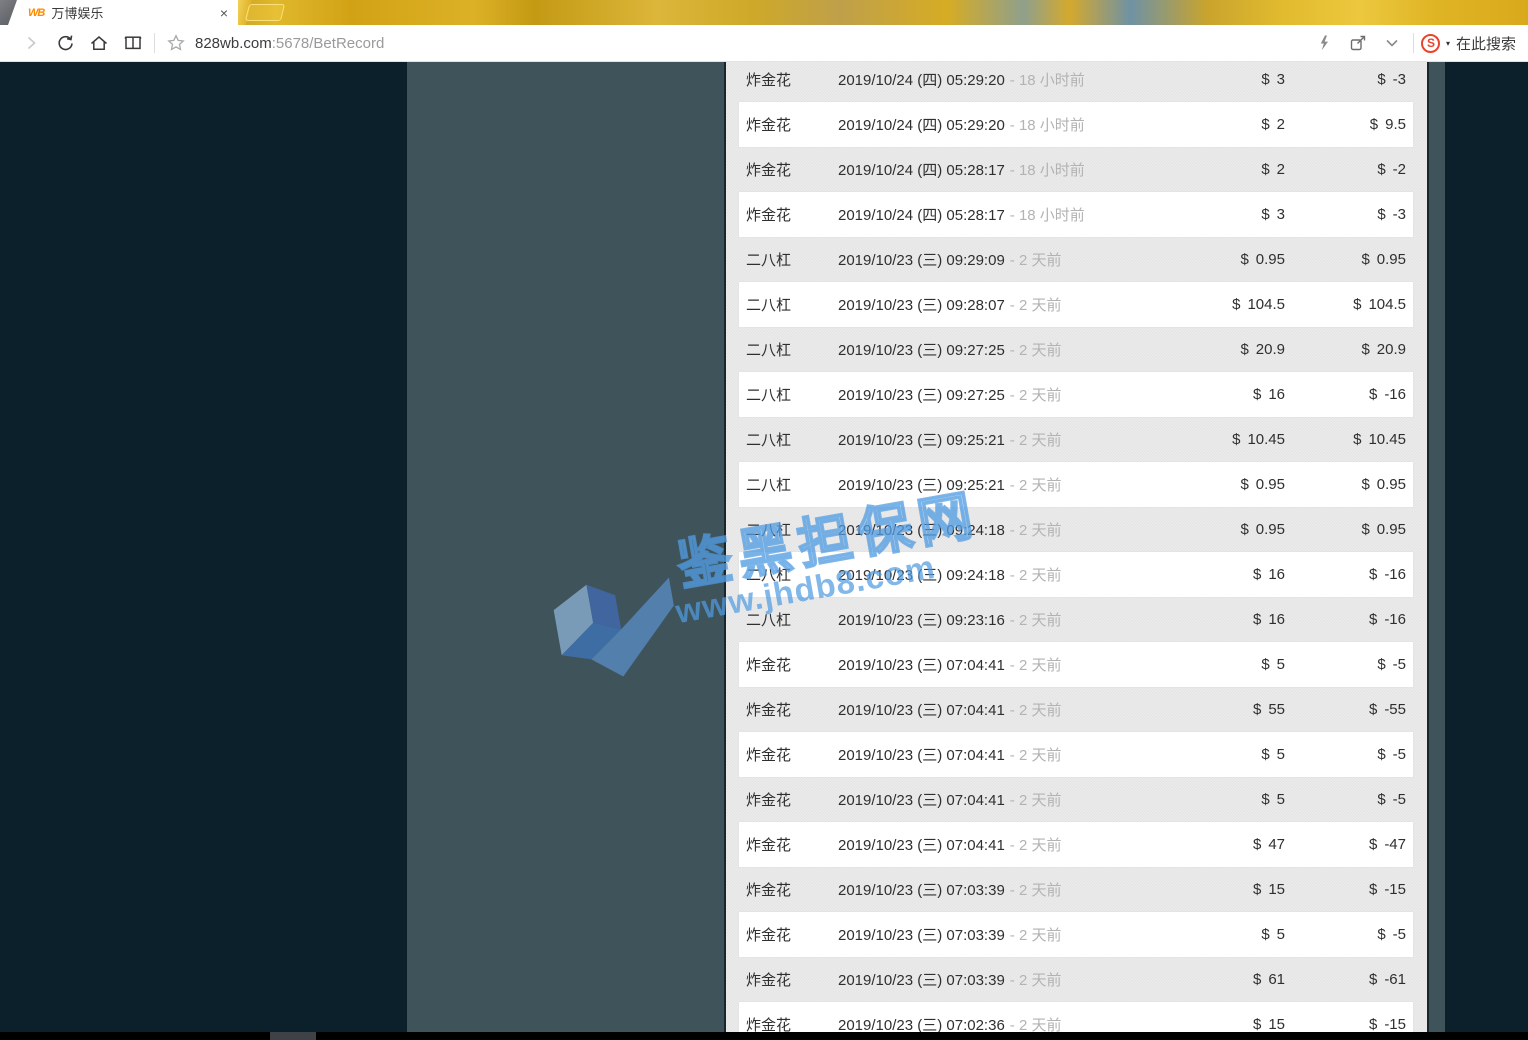 This screenshot has width=1528, height=1040. What do you see at coordinates (921, 305) in the screenshot?
I see `bet-time: 2019/10/23 (三) 09:28:07` at bounding box center [921, 305].